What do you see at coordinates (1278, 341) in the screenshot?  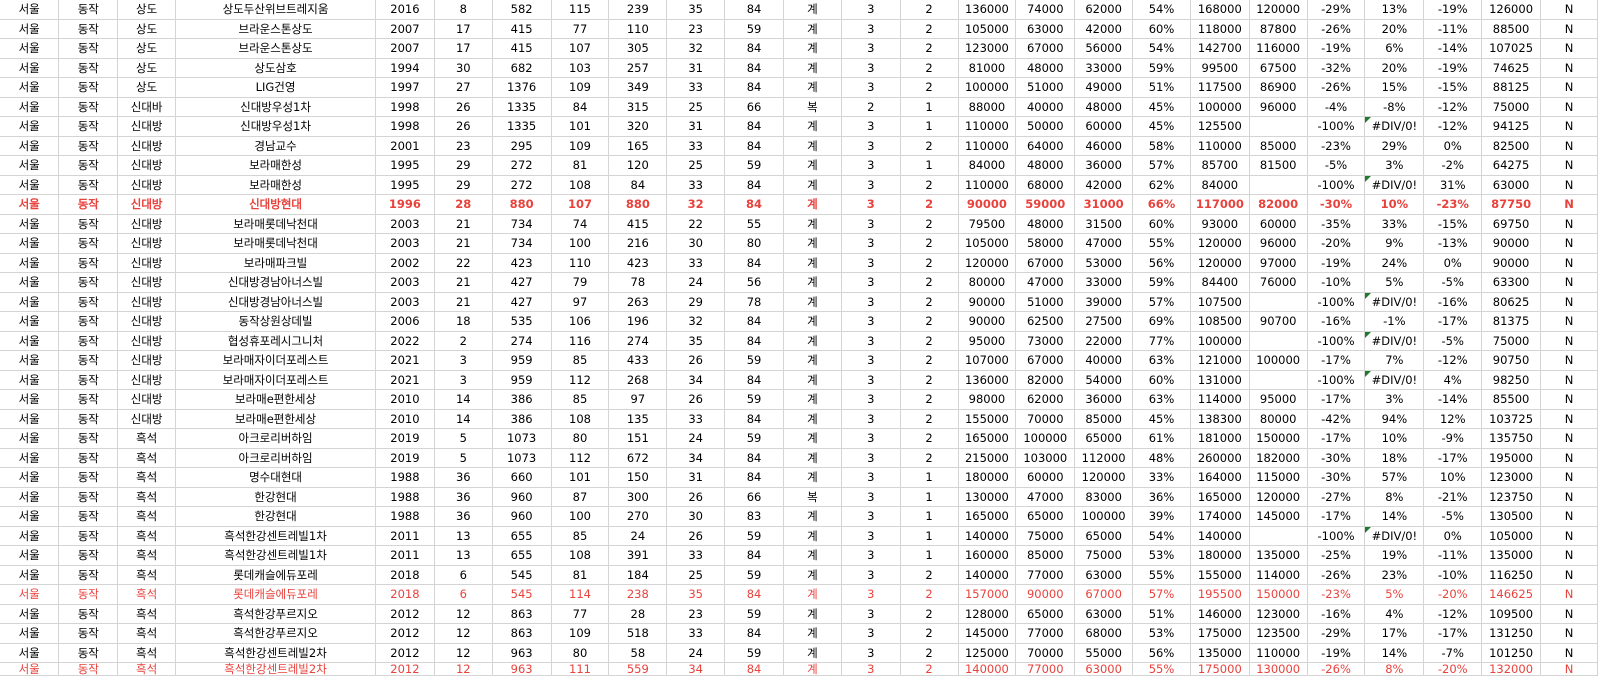 I see `cell` at bounding box center [1278, 341].